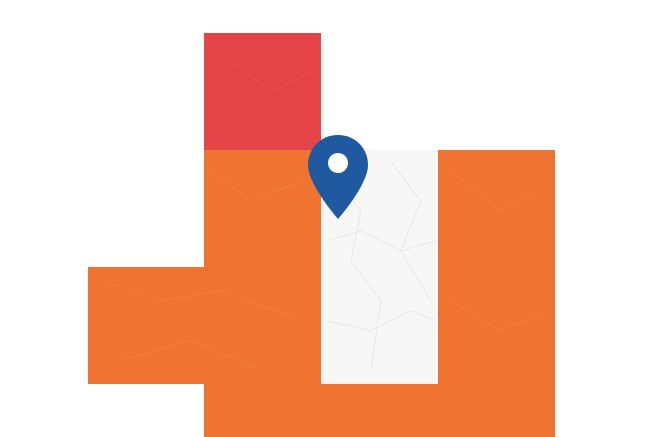  I want to click on heat-tile-high, so click(262, 91).